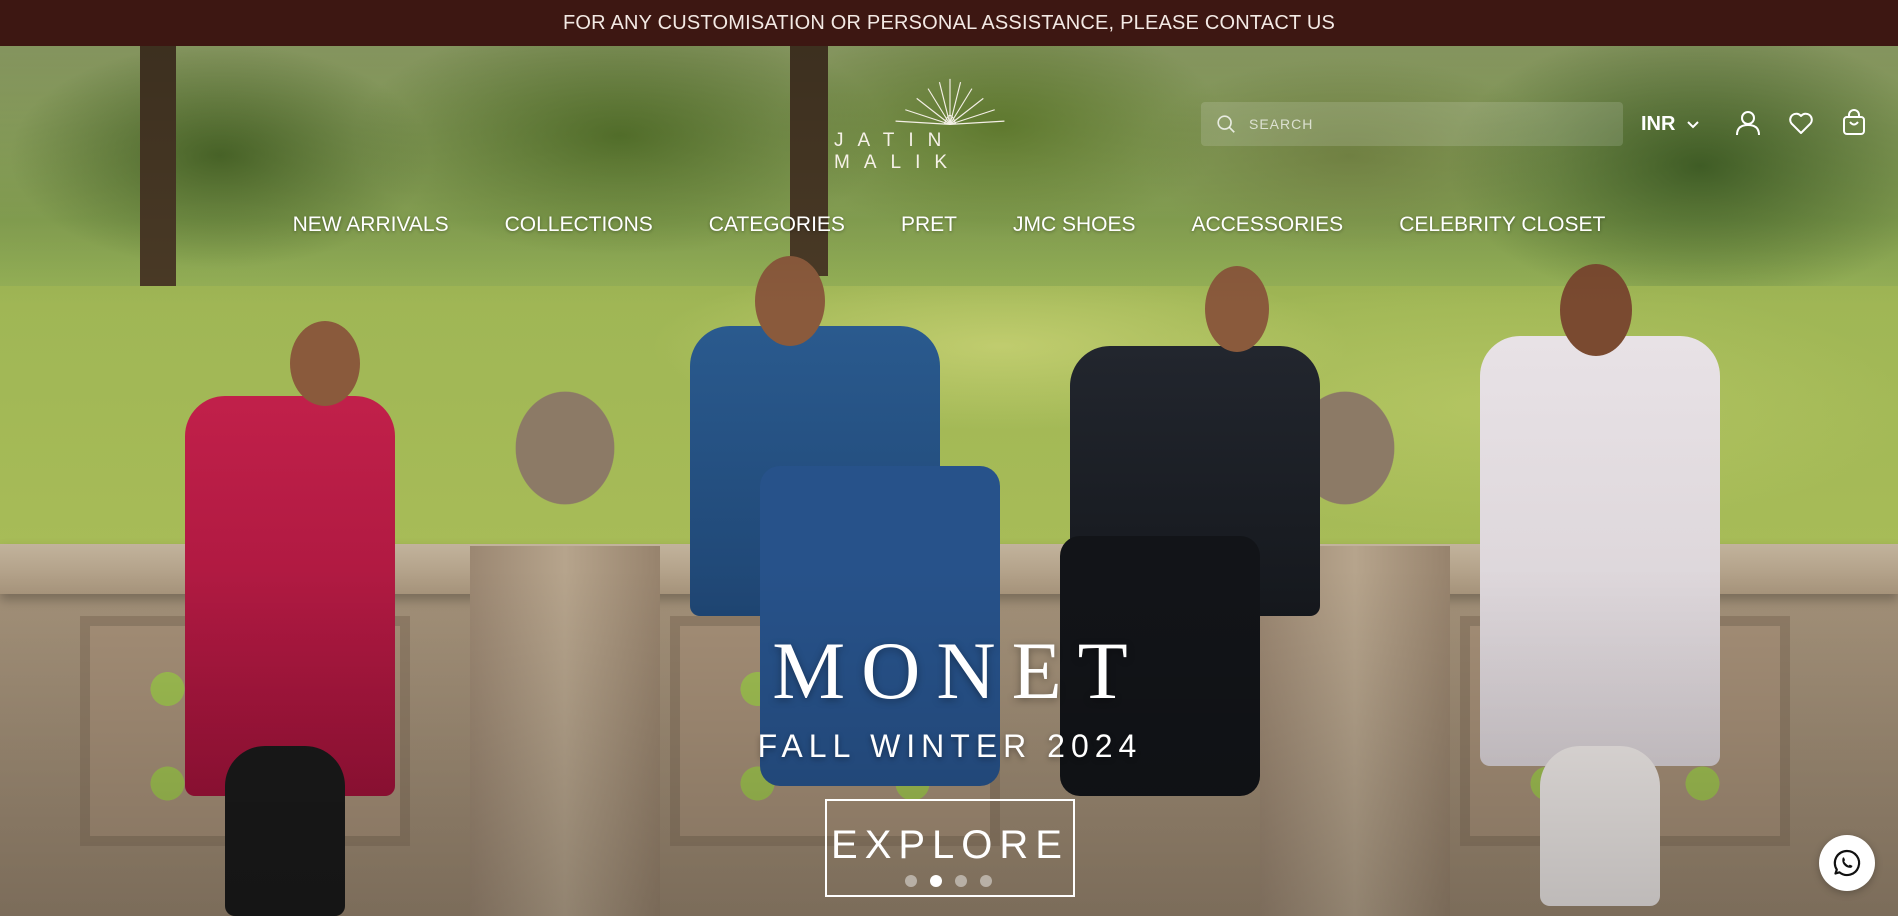 This screenshot has width=1898, height=916. What do you see at coordinates (1226, 124) in the screenshot?
I see `search-icon` at bounding box center [1226, 124].